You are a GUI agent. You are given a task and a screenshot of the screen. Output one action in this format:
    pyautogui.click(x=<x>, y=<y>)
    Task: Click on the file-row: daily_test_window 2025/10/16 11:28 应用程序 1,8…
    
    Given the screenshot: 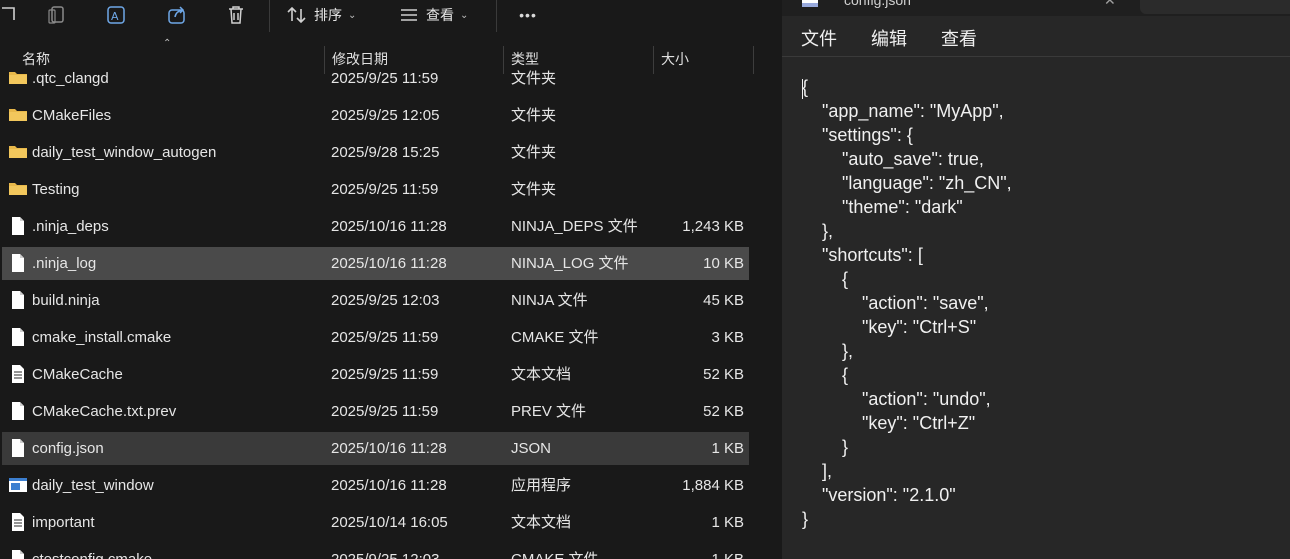 What is the action you would take?
    pyautogui.click(x=375, y=485)
    